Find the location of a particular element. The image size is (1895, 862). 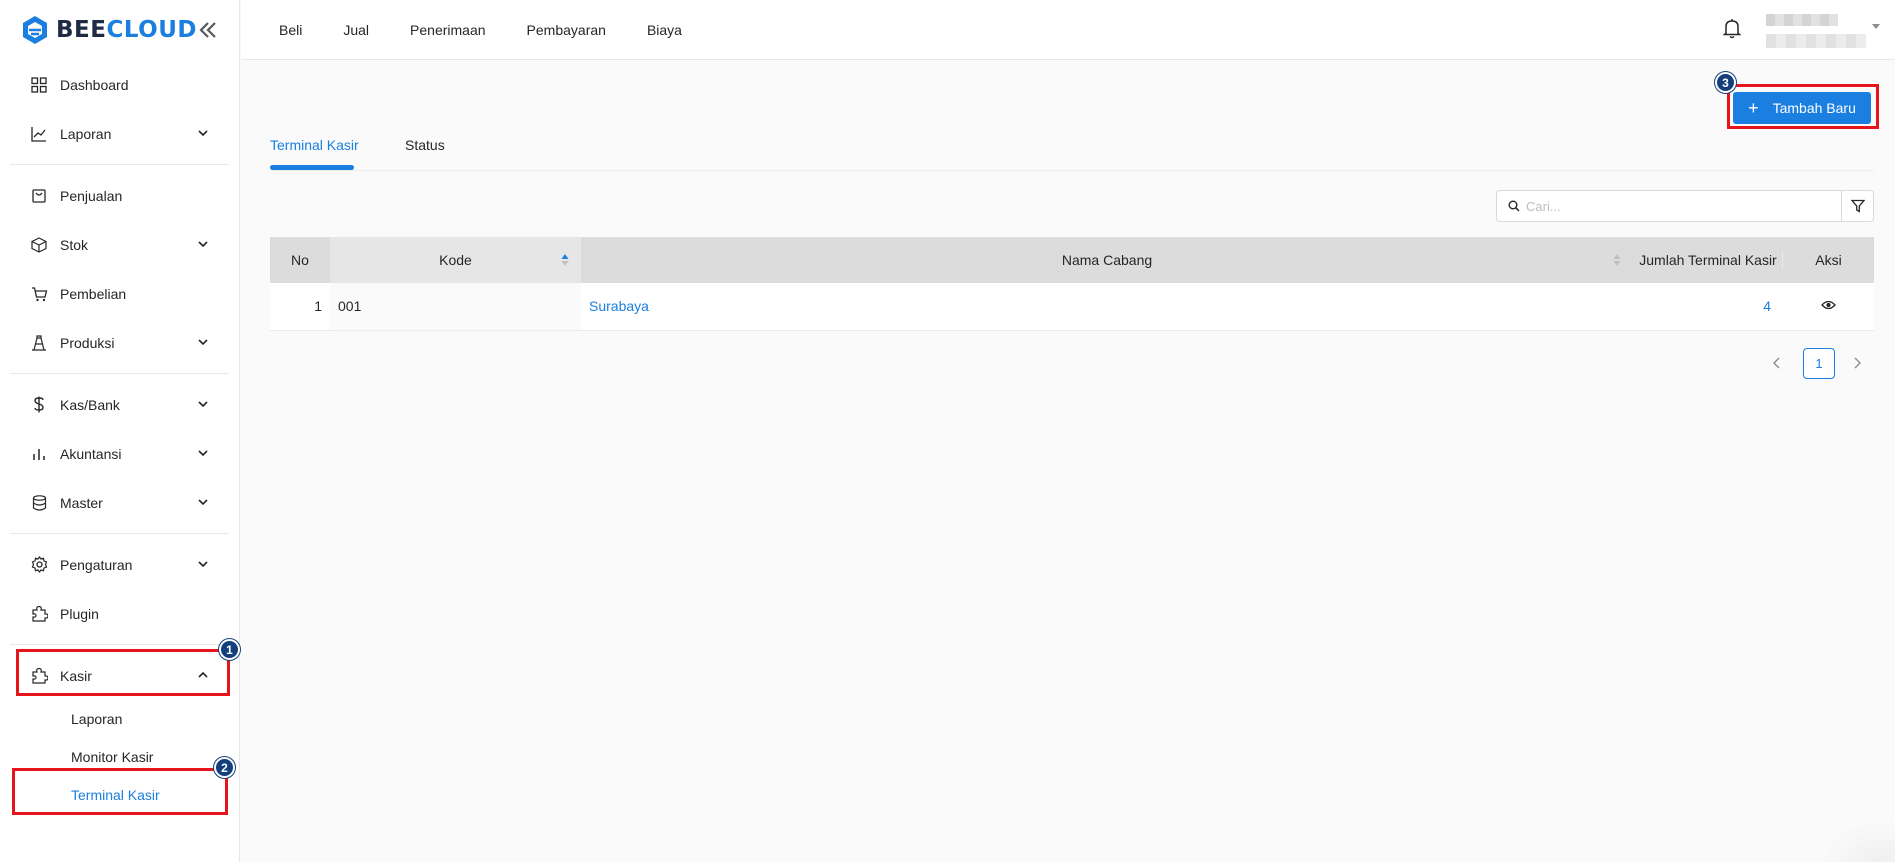

user-name-redacted is located at coordinates (1802, 20).